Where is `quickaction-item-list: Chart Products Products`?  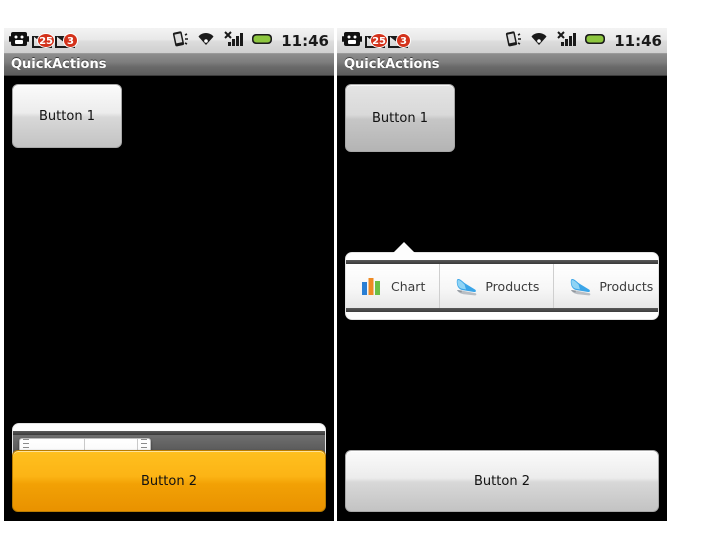 quickaction-item-list: Chart Products Products is located at coordinates (502, 286).